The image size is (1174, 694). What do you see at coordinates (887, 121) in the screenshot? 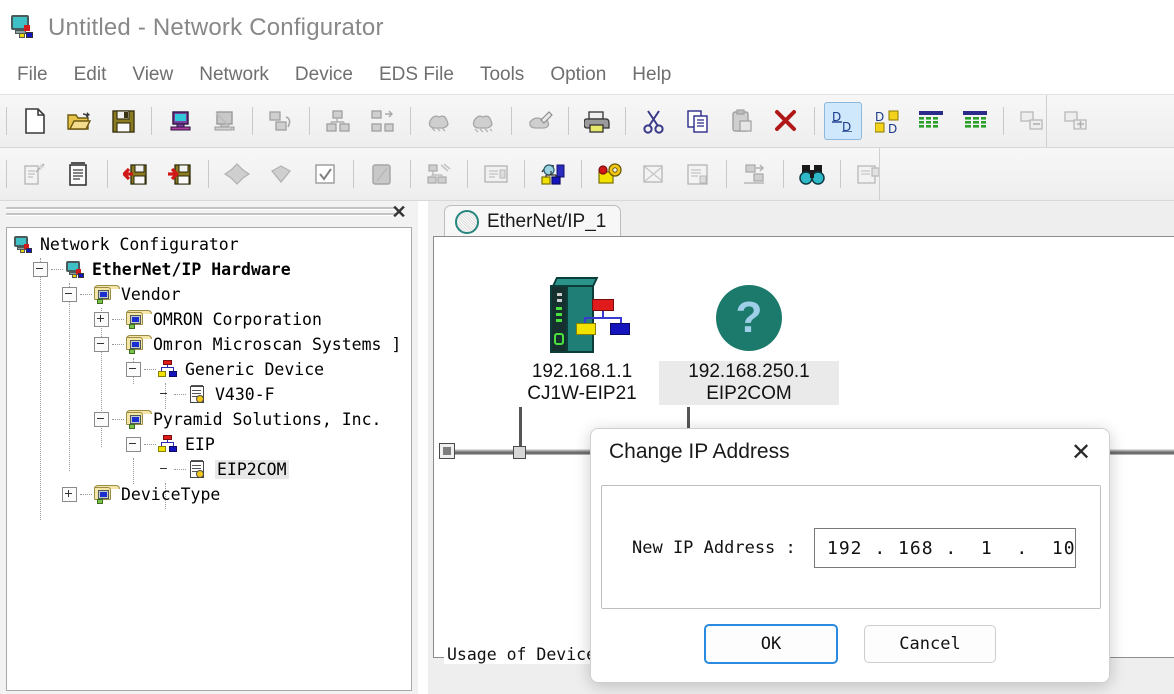
I see `small-icons-view-icon: DD` at bounding box center [887, 121].